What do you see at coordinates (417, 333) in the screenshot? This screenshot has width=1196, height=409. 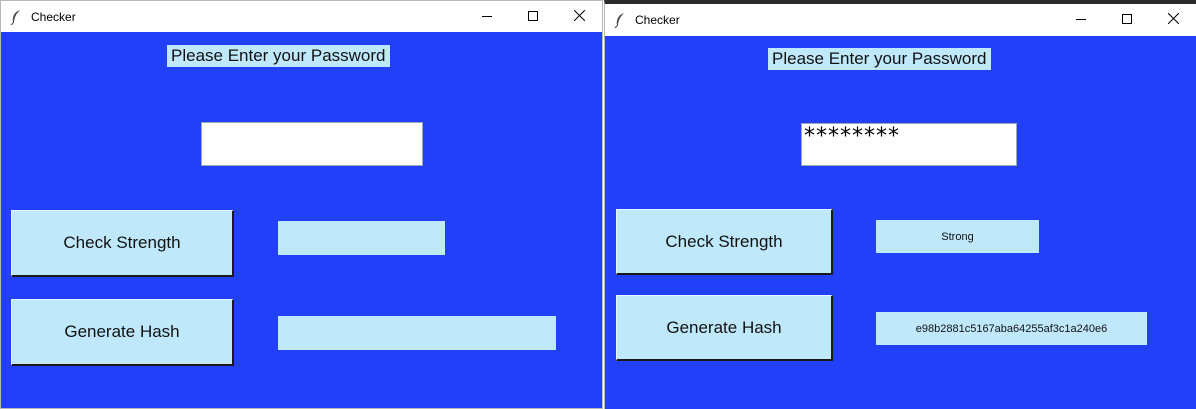 I see `hash-result-field` at bounding box center [417, 333].